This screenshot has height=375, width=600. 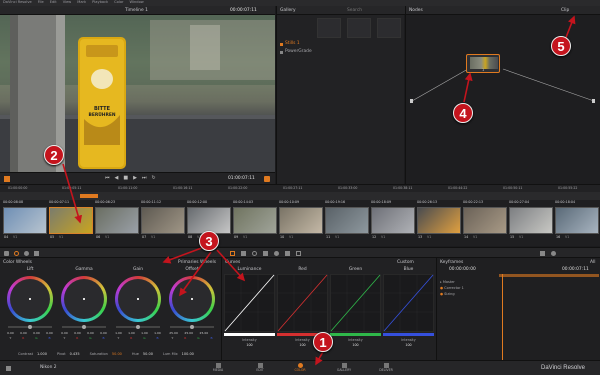 What do you see at coordinates (25, 223) in the screenshot?
I see `clip-thumbnail: 00:00:08:08 04 V1` at bounding box center [25, 223].